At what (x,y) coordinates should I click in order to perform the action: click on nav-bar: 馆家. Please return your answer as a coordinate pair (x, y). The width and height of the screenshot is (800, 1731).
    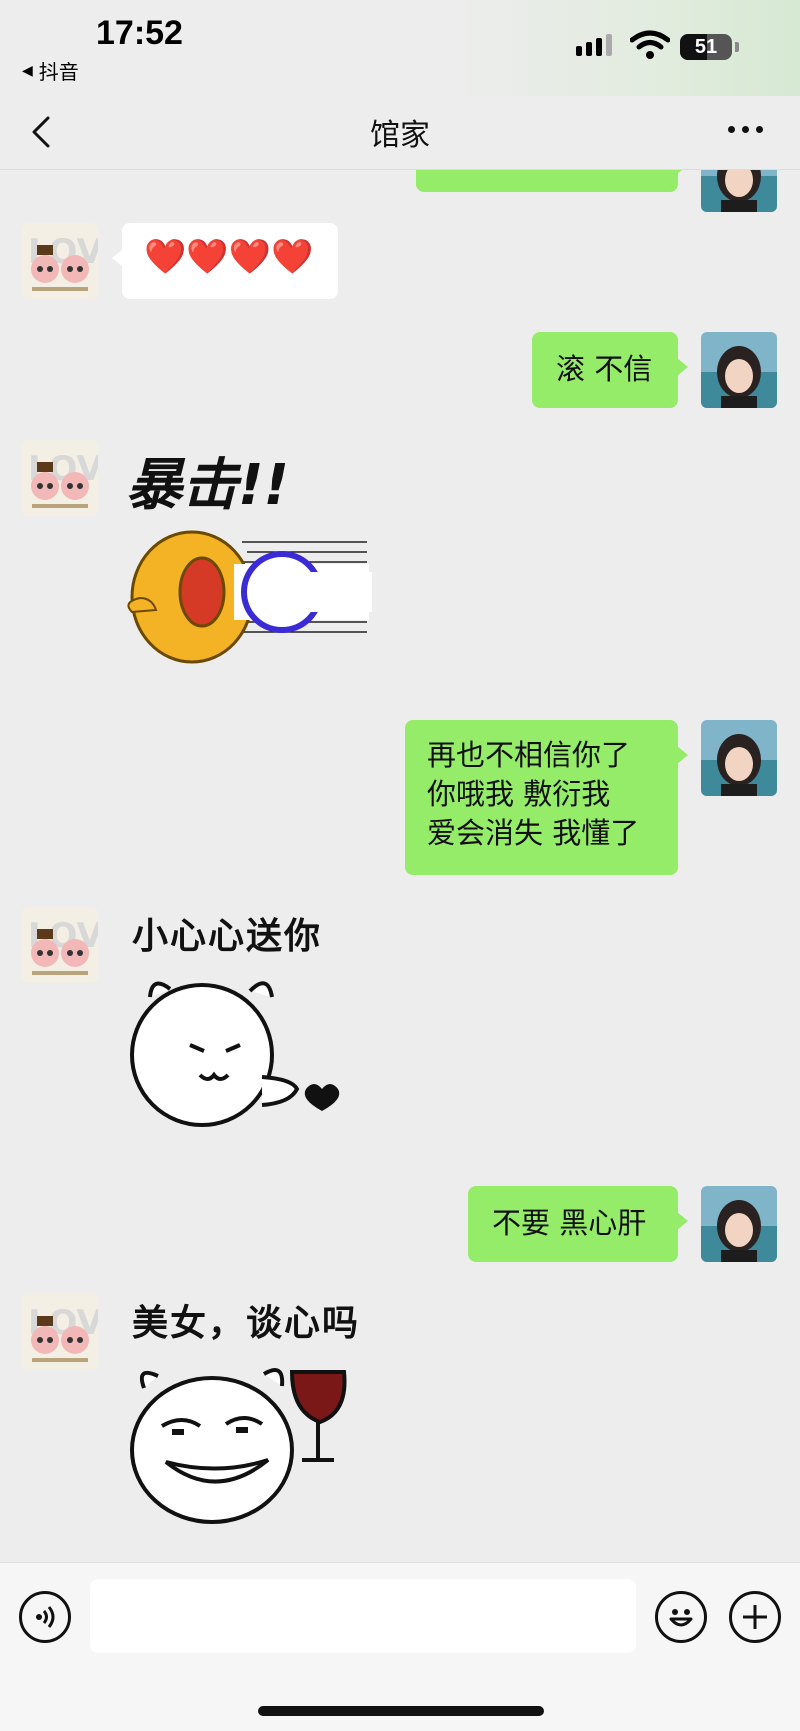
    Looking at the image, I should click on (400, 133).